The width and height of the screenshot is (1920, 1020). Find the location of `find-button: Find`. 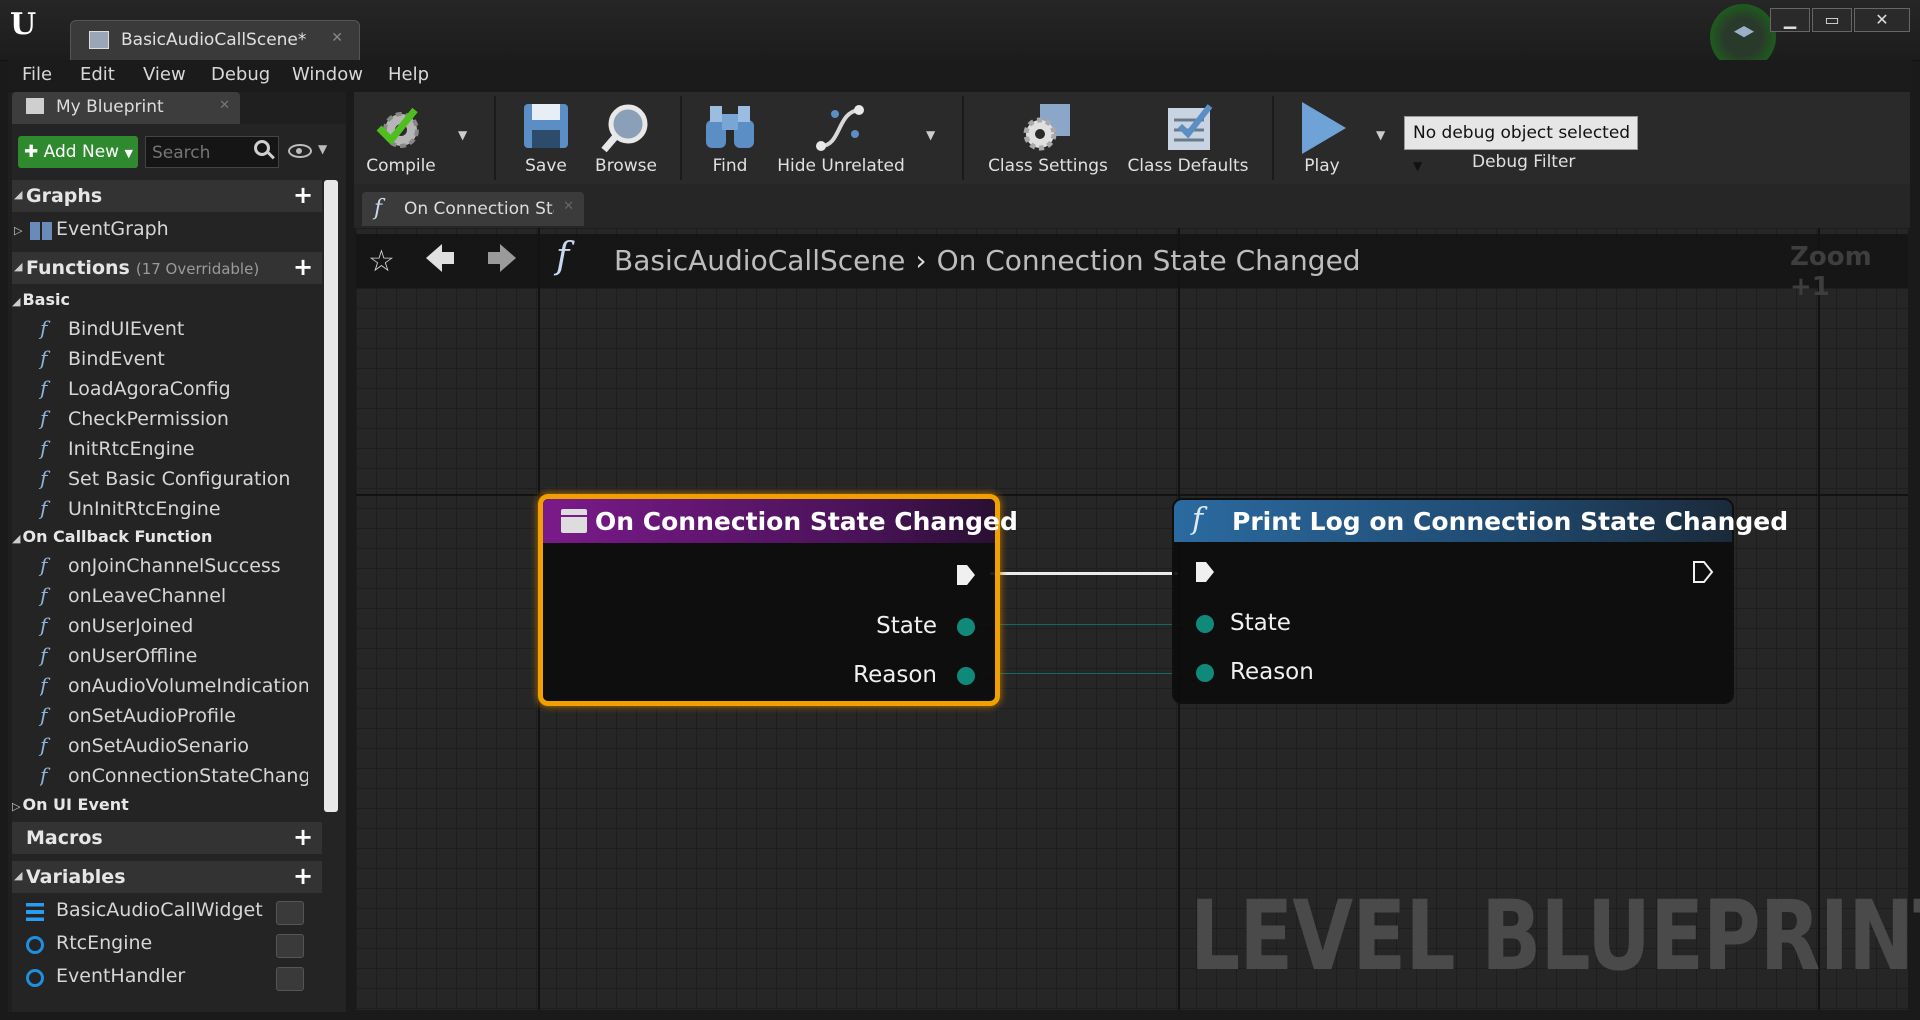

find-button: Find is located at coordinates (730, 138).